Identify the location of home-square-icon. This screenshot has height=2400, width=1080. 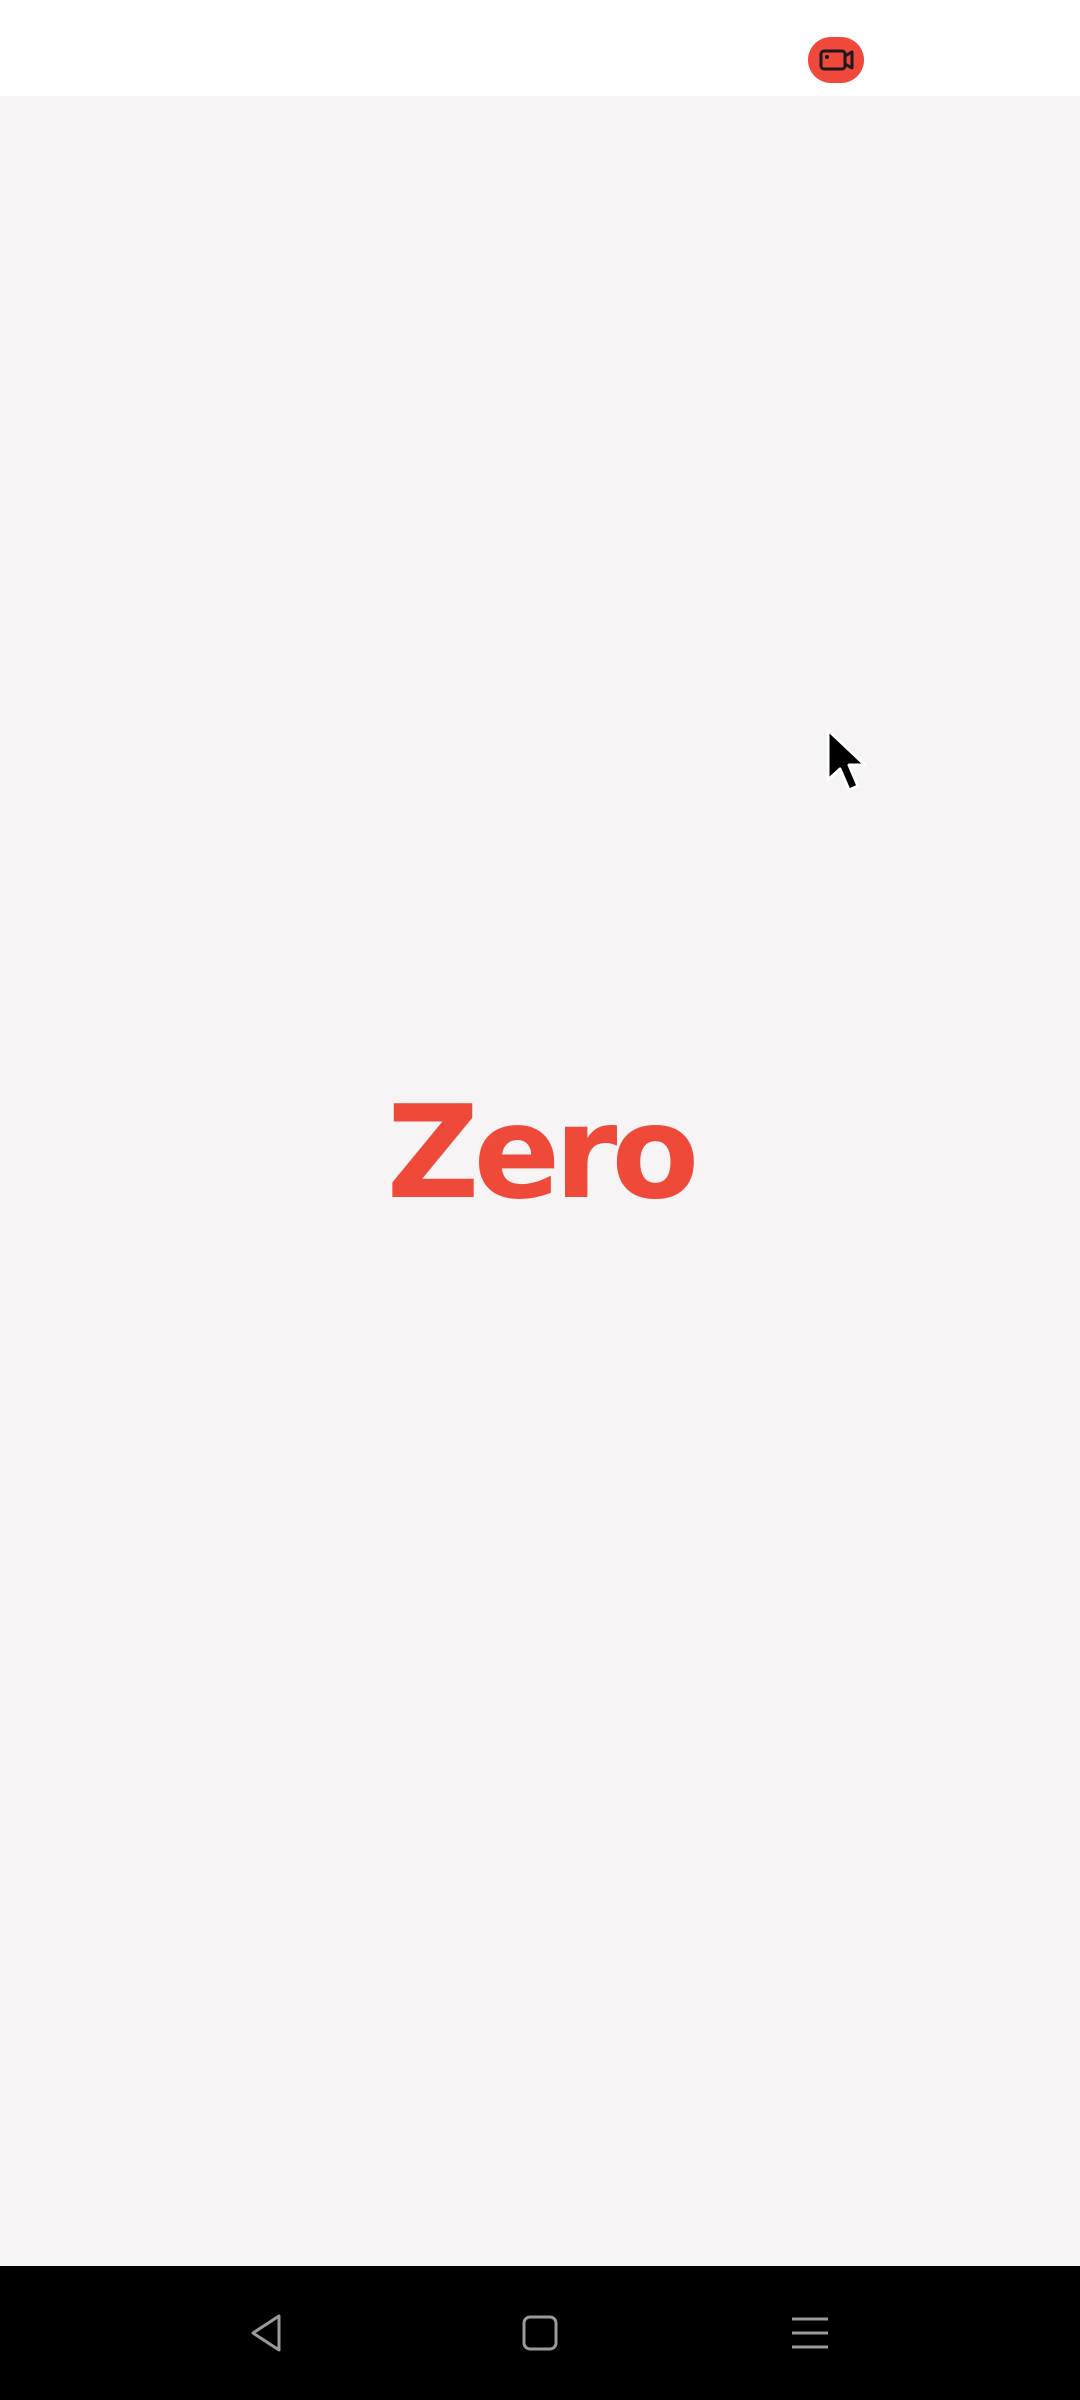
(540, 2333).